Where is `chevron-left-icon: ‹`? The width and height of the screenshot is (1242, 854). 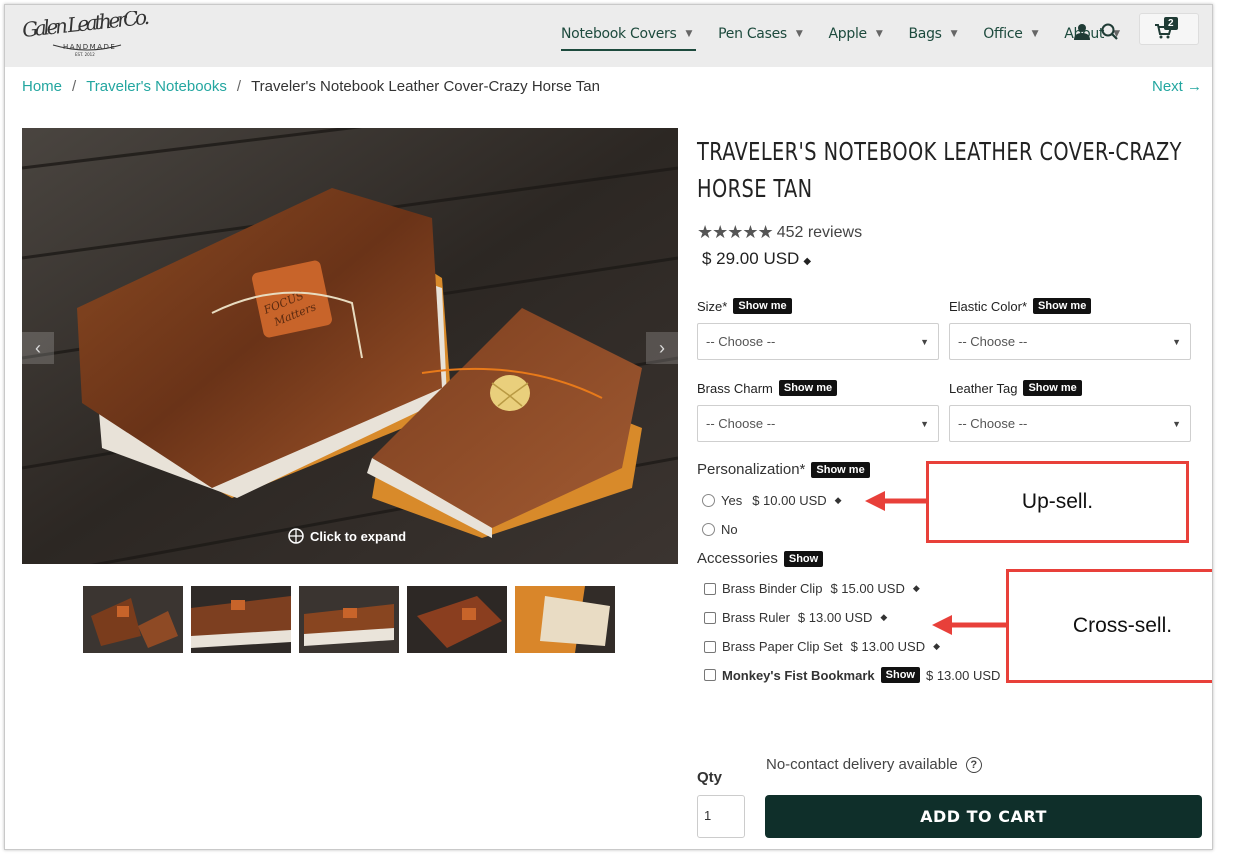
chevron-left-icon: ‹ is located at coordinates (38, 347).